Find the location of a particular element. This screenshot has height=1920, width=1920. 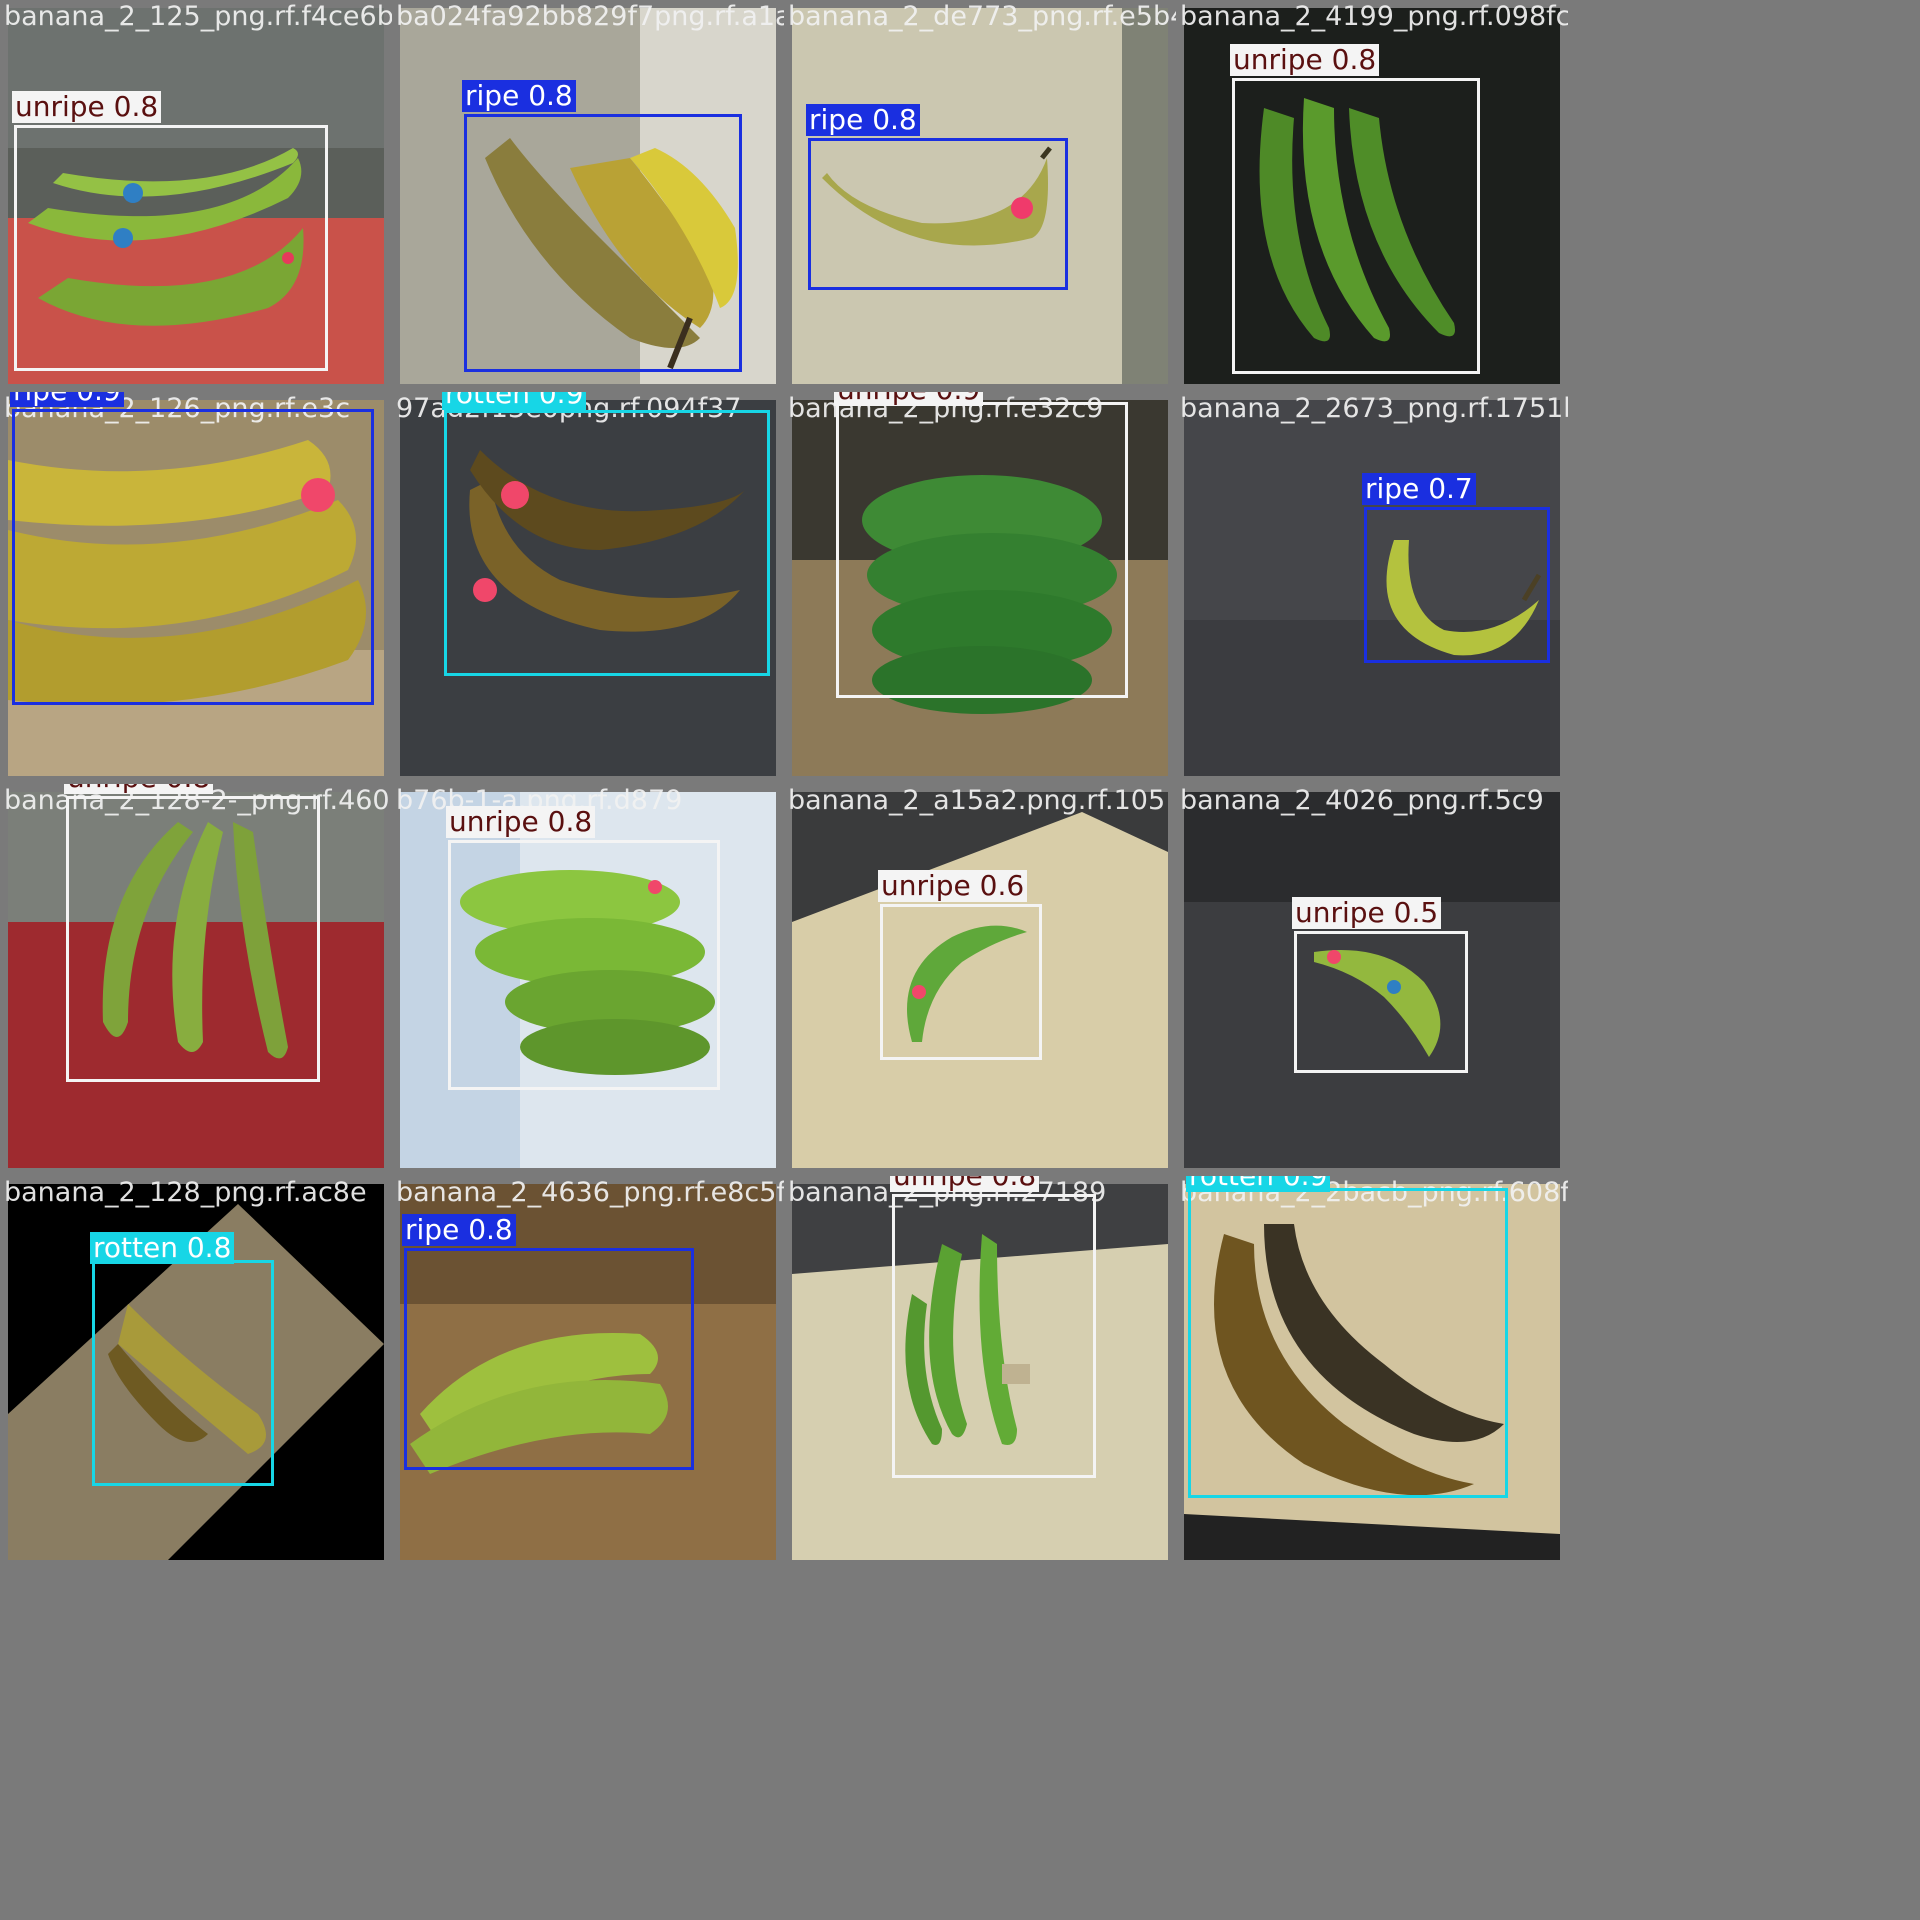

image-tile: banana_2_125_png.rf.f4ce6b unripe 0.8 is located at coordinates (196, 196).